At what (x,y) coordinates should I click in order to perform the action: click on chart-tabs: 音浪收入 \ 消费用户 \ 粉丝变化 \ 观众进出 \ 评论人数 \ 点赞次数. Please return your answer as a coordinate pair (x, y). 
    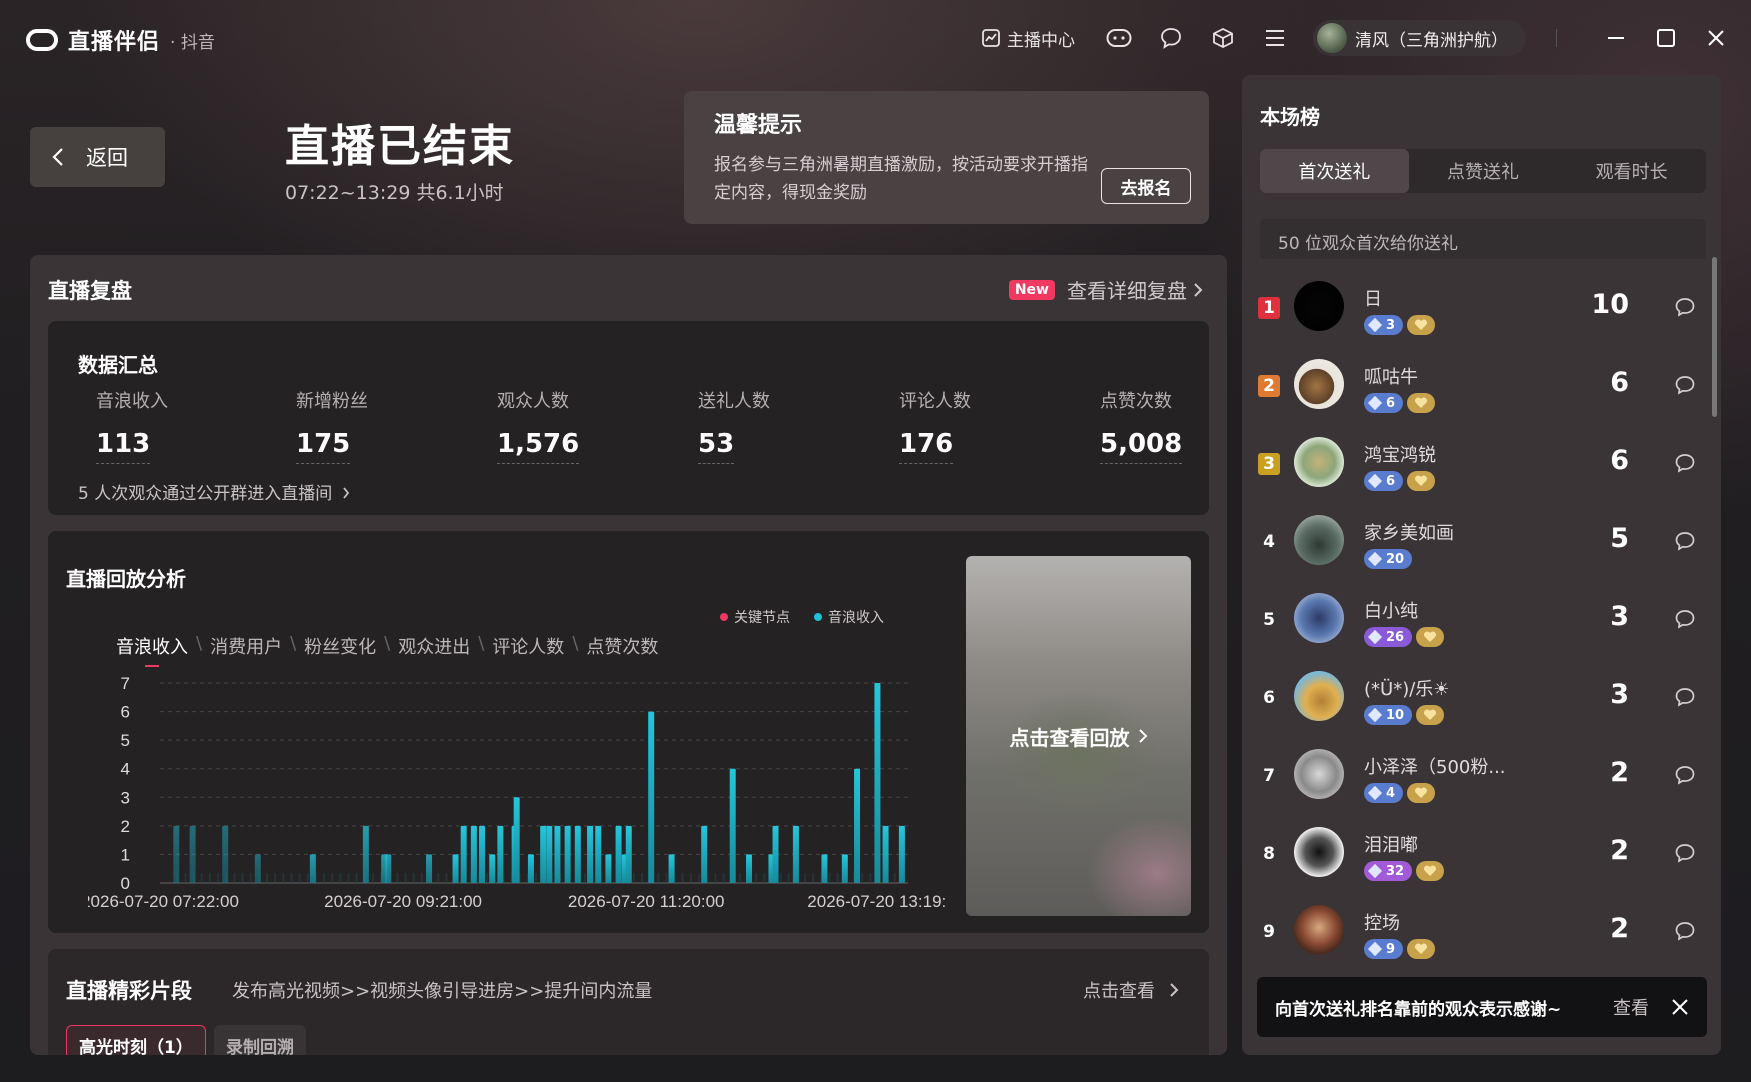
    Looking at the image, I should click on (391, 646).